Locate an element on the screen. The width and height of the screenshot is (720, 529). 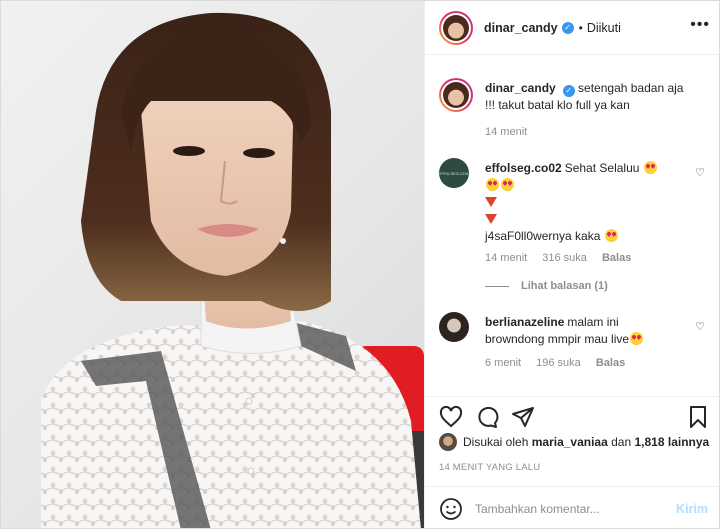
comment-line: Sehat Selaluu is located at coordinates (602, 168).